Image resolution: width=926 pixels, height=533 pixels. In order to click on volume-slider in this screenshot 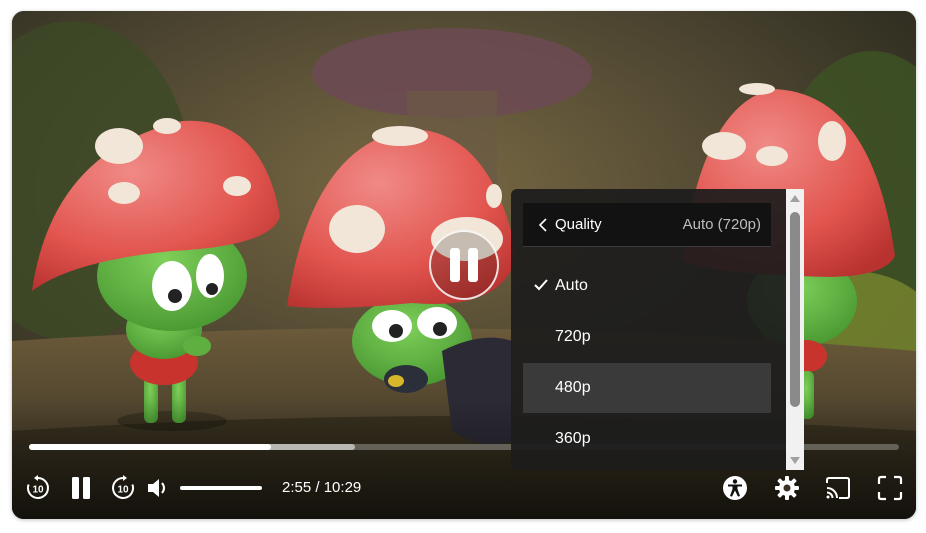, I will do `click(221, 488)`.